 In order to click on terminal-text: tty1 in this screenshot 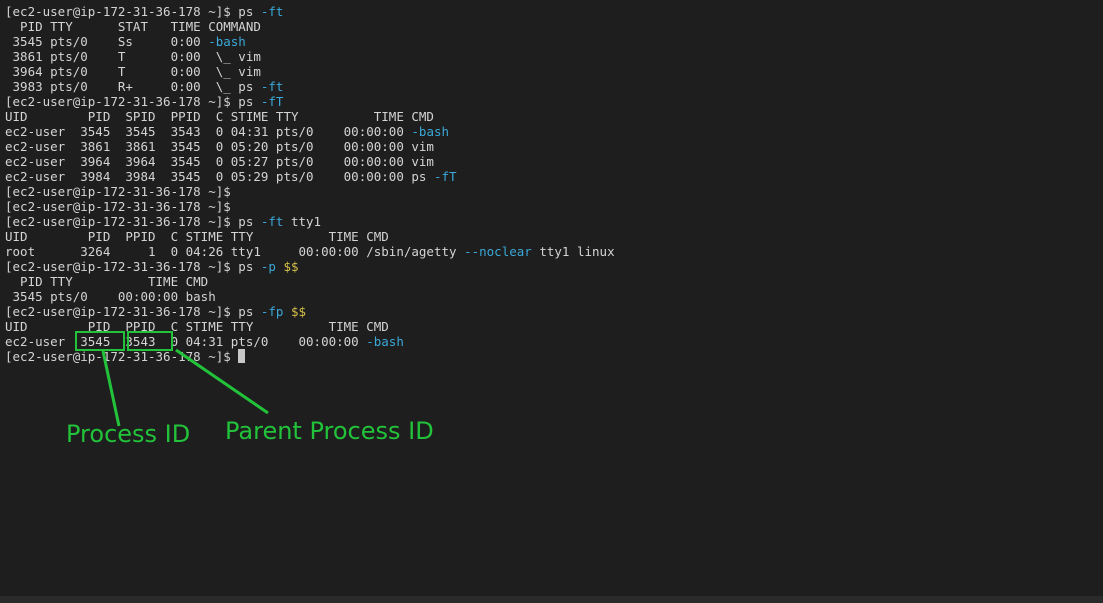, I will do `click(302, 221)`.